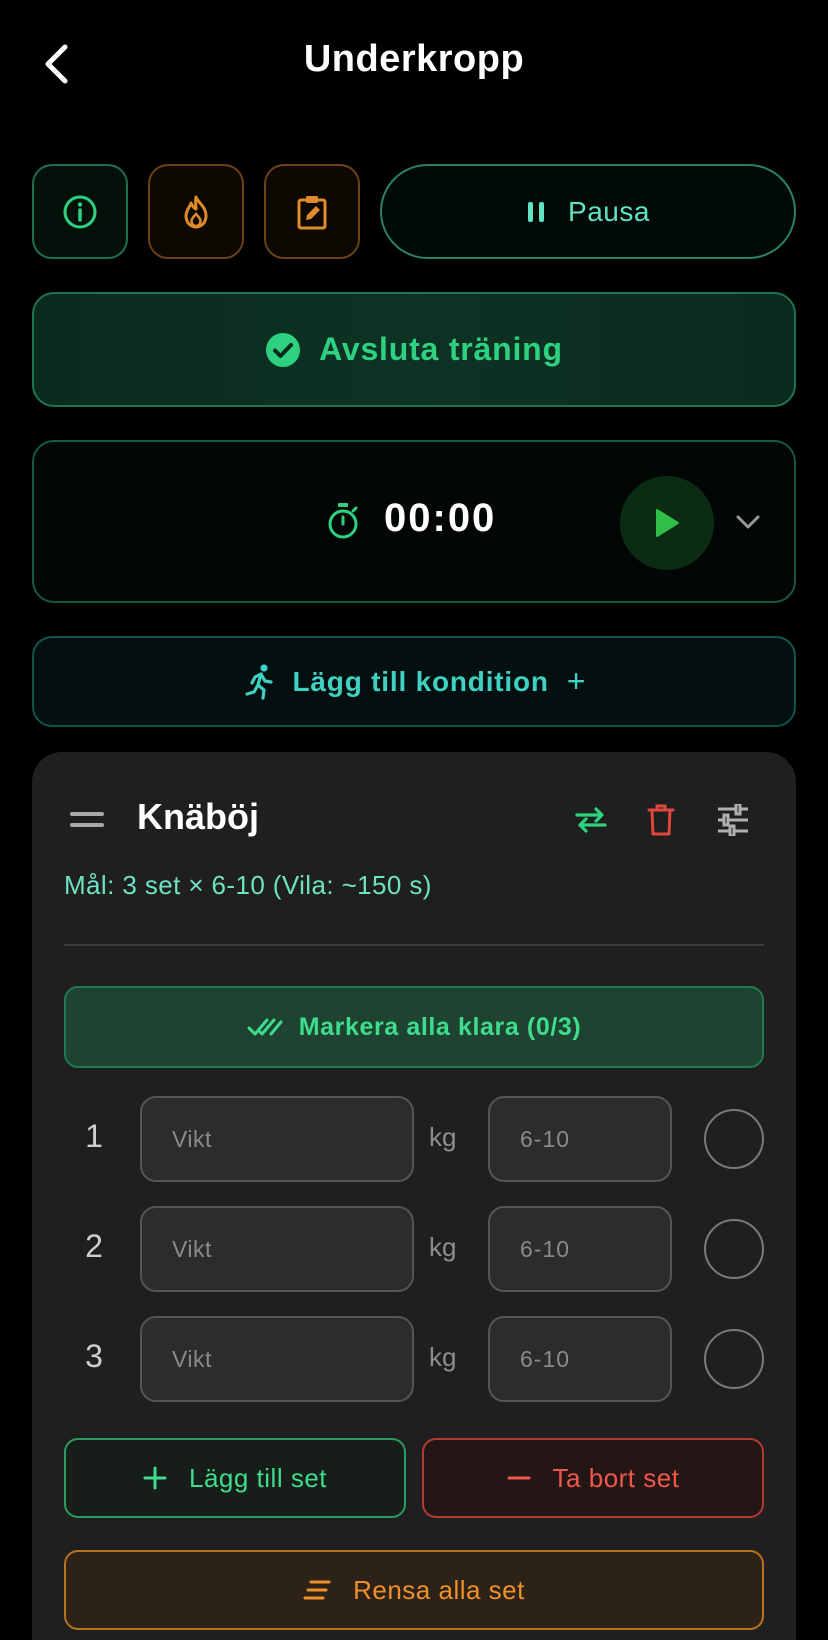  I want to click on set-number: 3, so click(94, 1356).